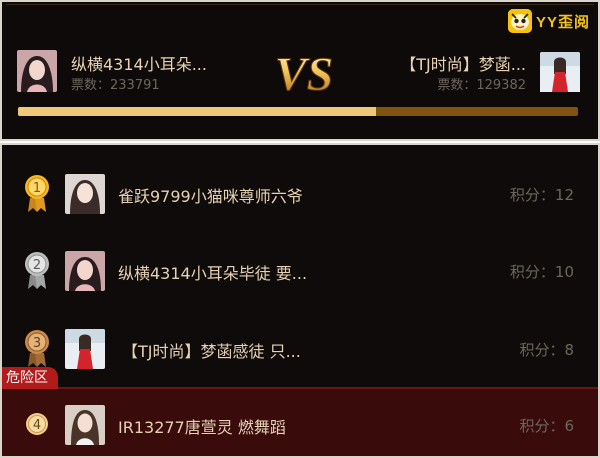  I want to click on left-contestant-votes: 票数：233791, so click(115, 85).